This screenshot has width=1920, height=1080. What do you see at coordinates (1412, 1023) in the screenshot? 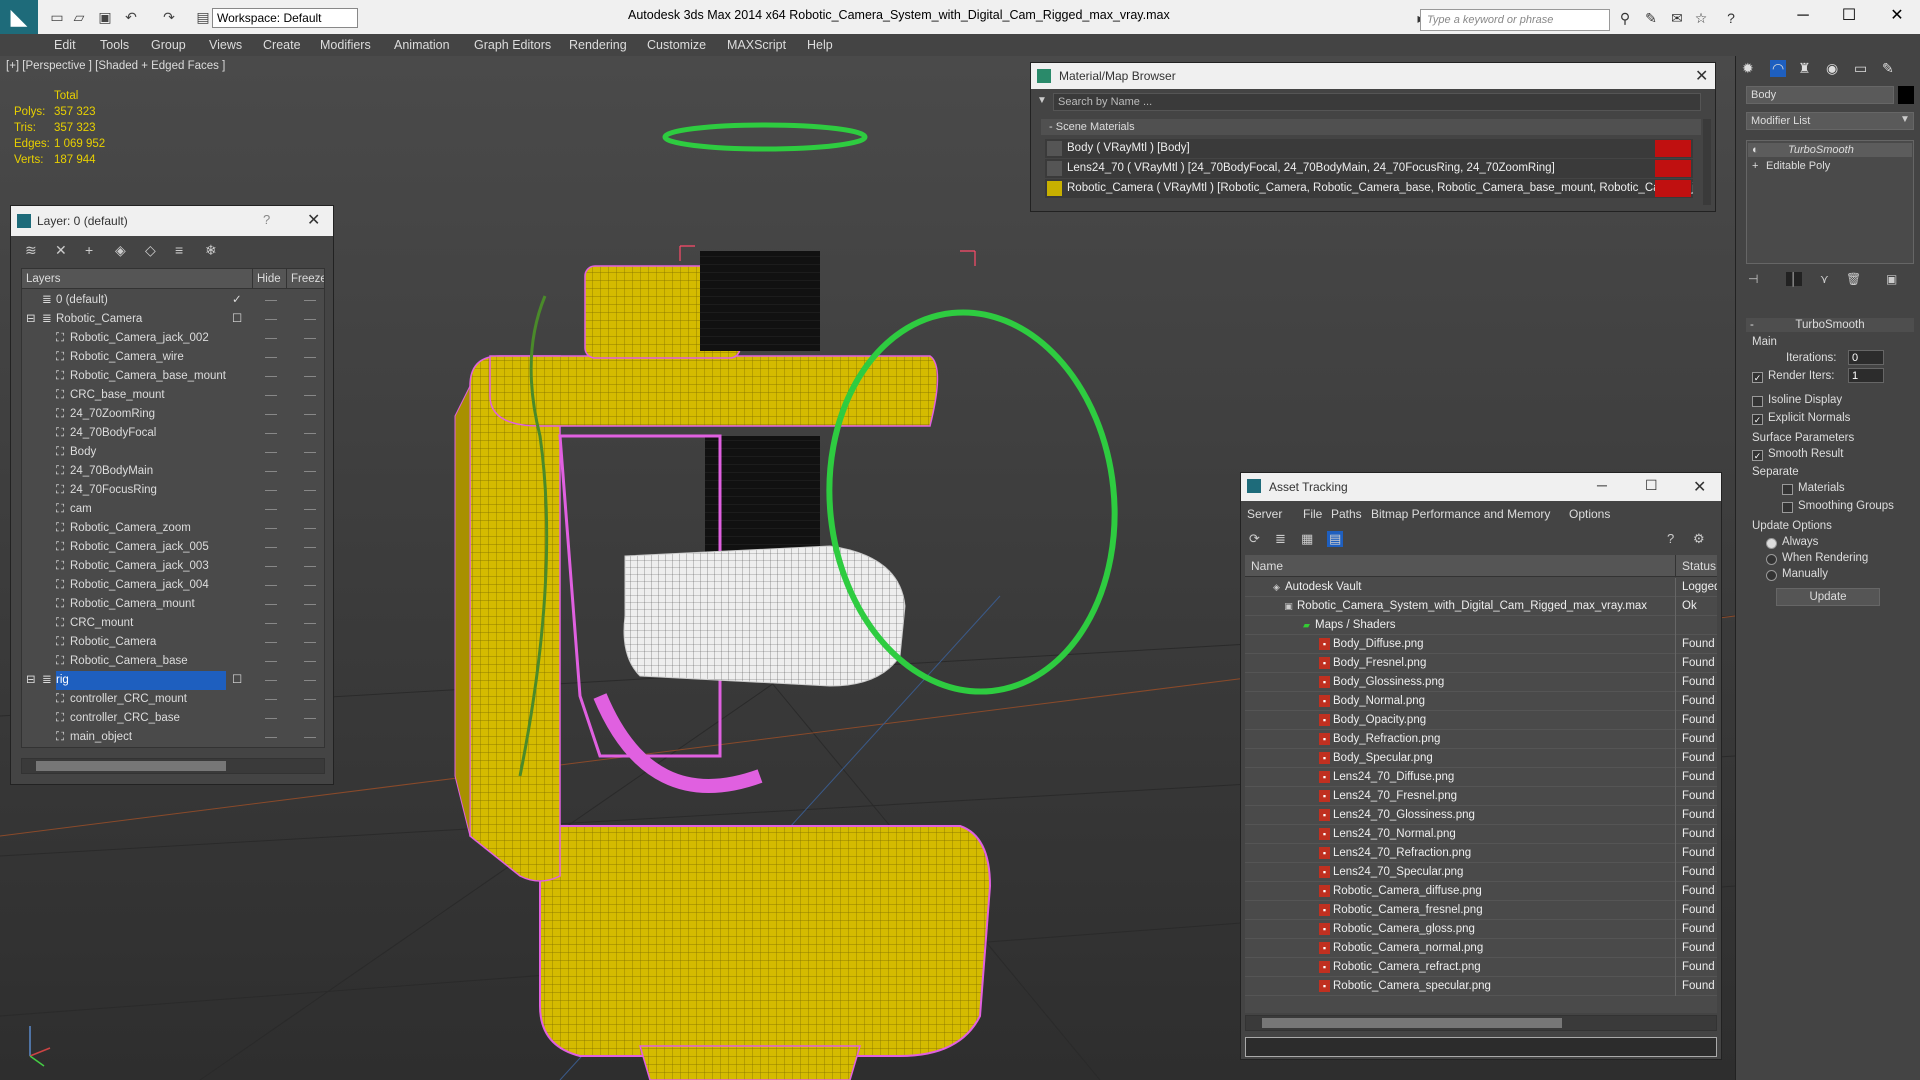
I see `asset-scroll-thumb` at bounding box center [1412, 1023].